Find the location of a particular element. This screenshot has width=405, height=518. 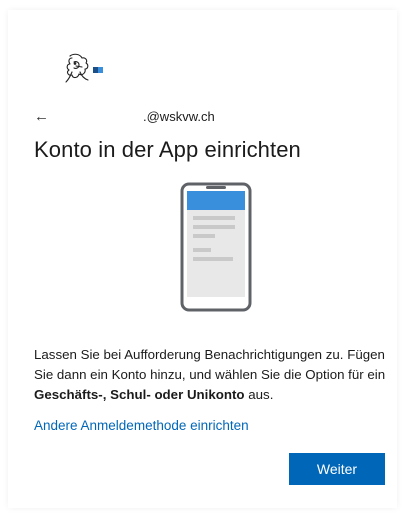

instructions-bold: Geschäfts-, Schul- oder Unikonto is located at coordinates (139, 394).